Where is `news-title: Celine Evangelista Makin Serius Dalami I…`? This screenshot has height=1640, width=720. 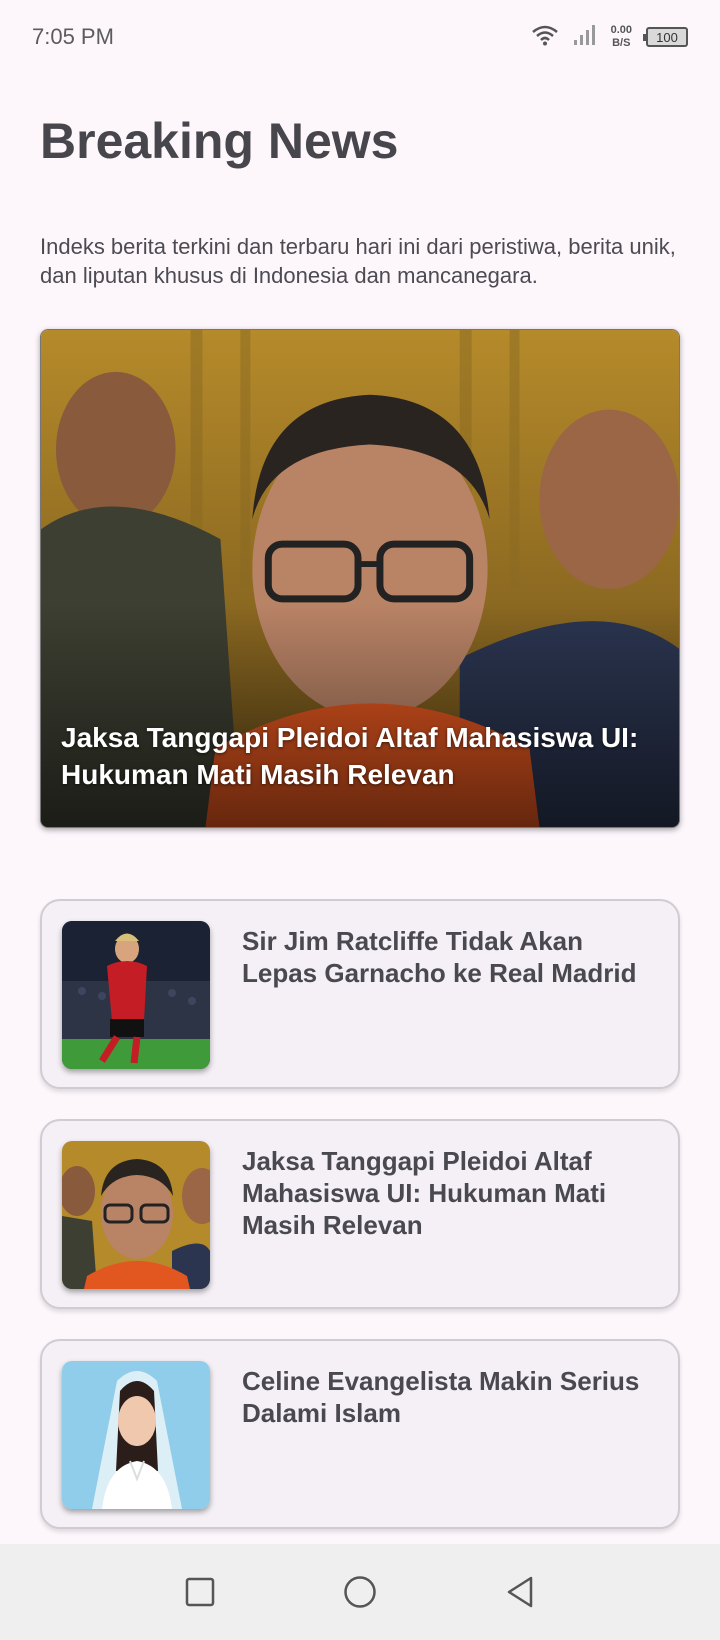
news-title: Celine Evangelista Makin Serius Dalami I… is located at coordinates (441, 1397).